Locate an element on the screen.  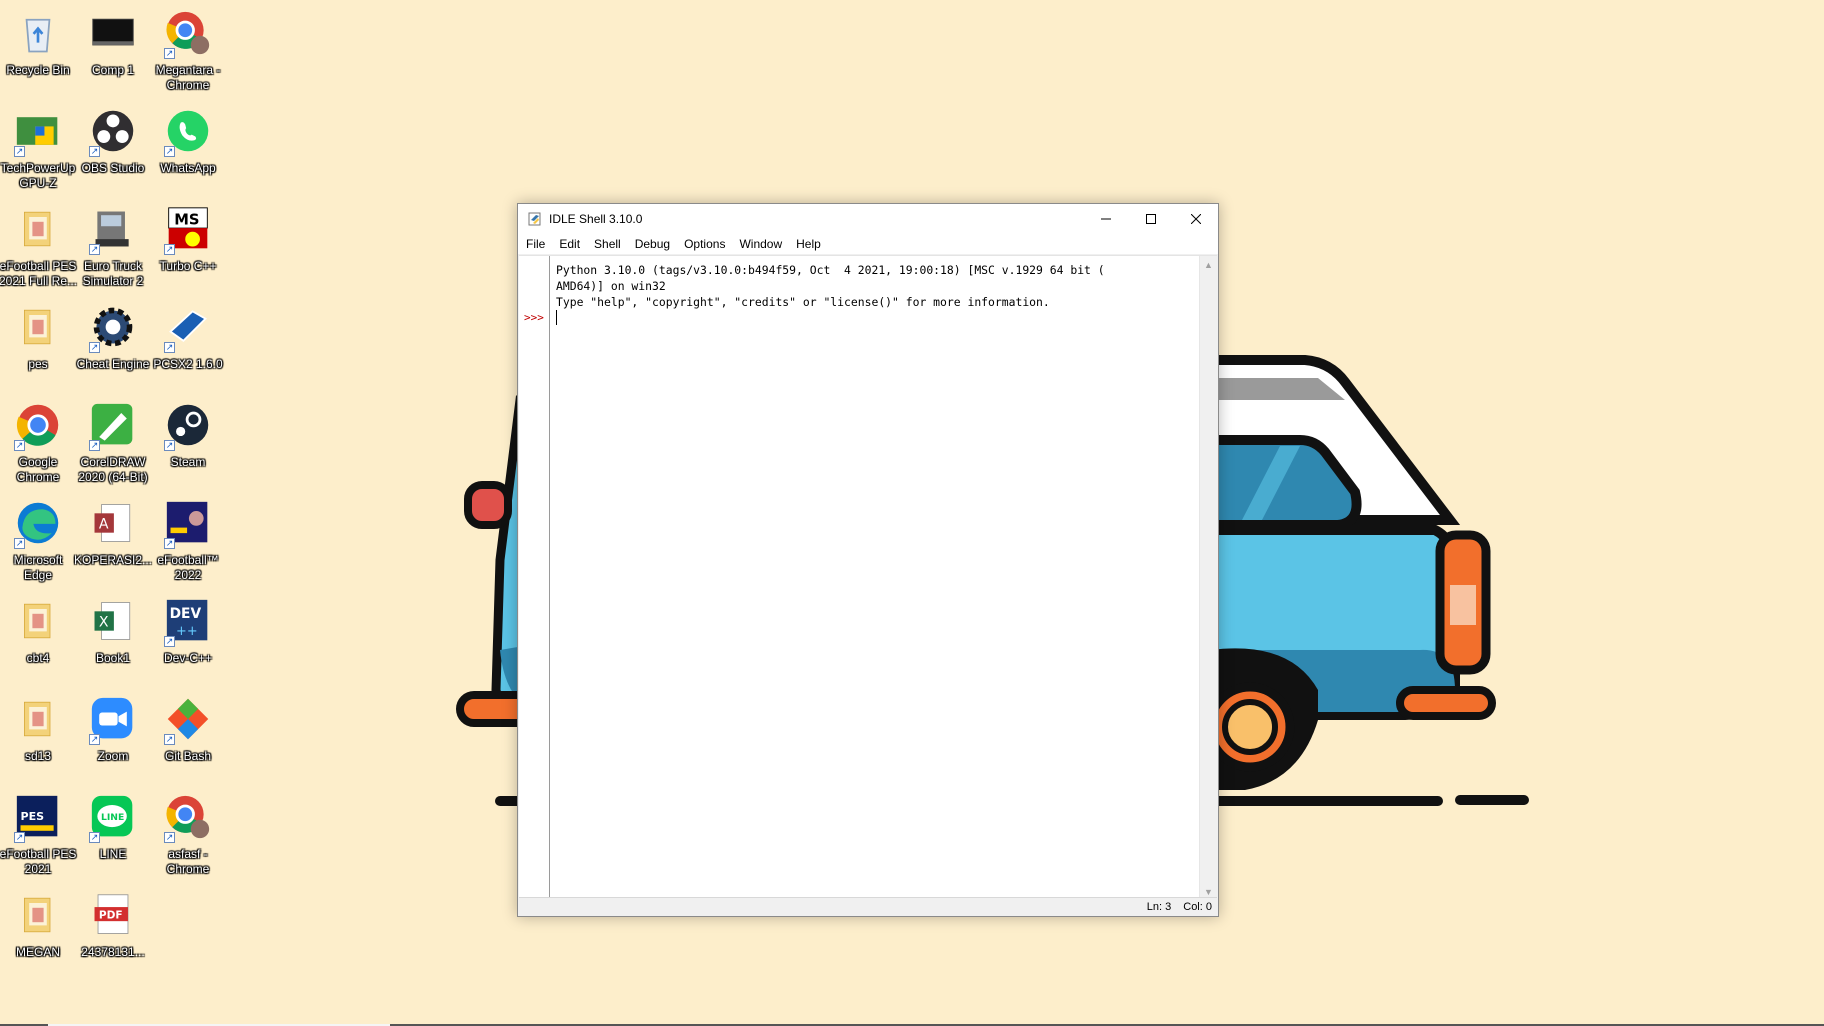
desktop-icon: ↗ TechPowerUp GPU-Z is located at coordinates (38, 148).